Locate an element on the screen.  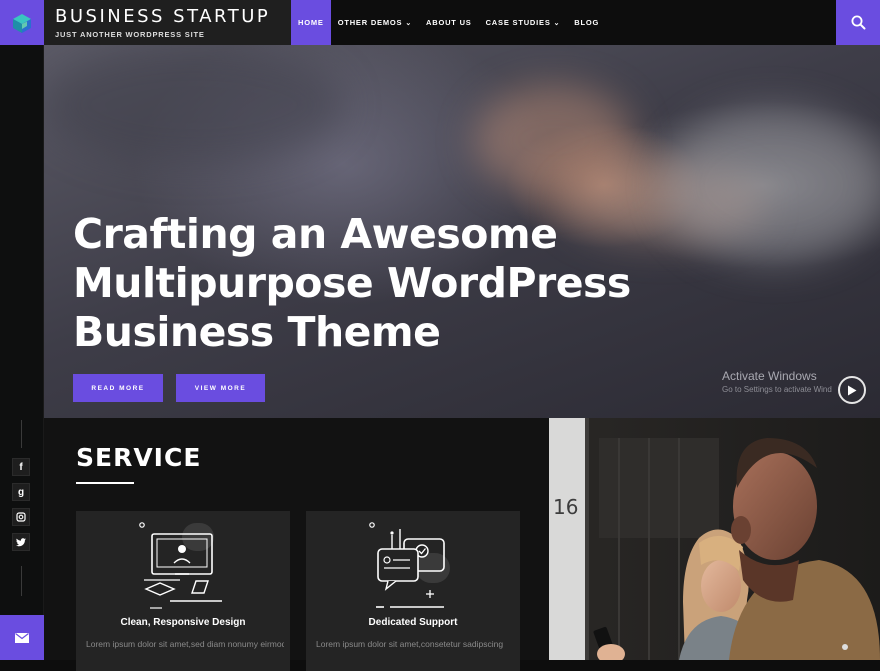
search-icon is located at coordinates (858, 22).